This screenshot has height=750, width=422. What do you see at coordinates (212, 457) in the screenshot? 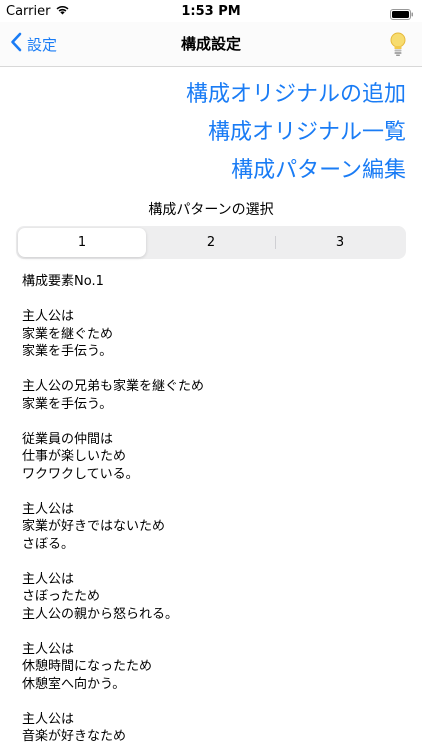
I see `element-block: 従業員の仲間は 仕事が楽しいため ワクワクしている。` at bounding box center [212, 457].